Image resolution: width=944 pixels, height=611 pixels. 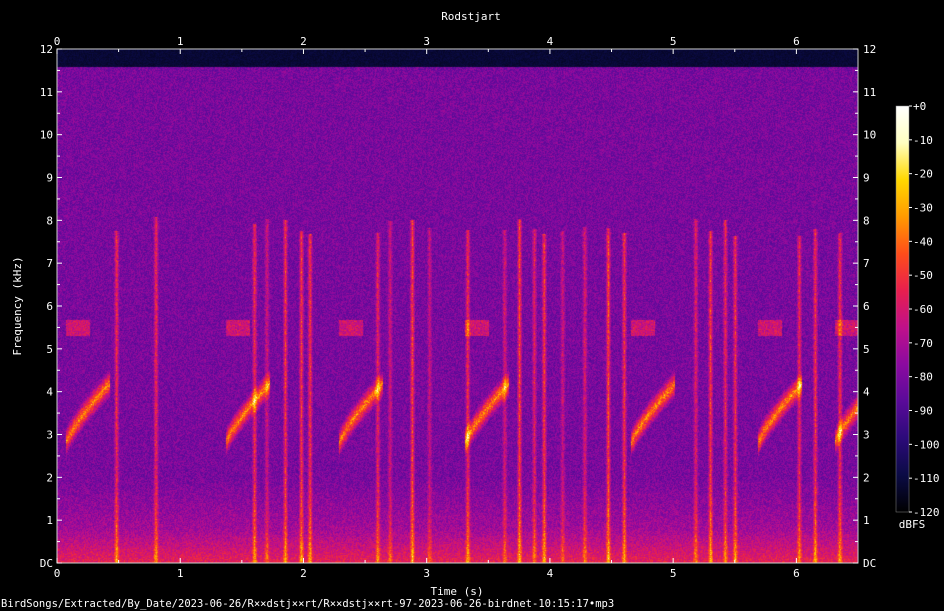 I want to click on colorbar, so click(x=902, y=309).